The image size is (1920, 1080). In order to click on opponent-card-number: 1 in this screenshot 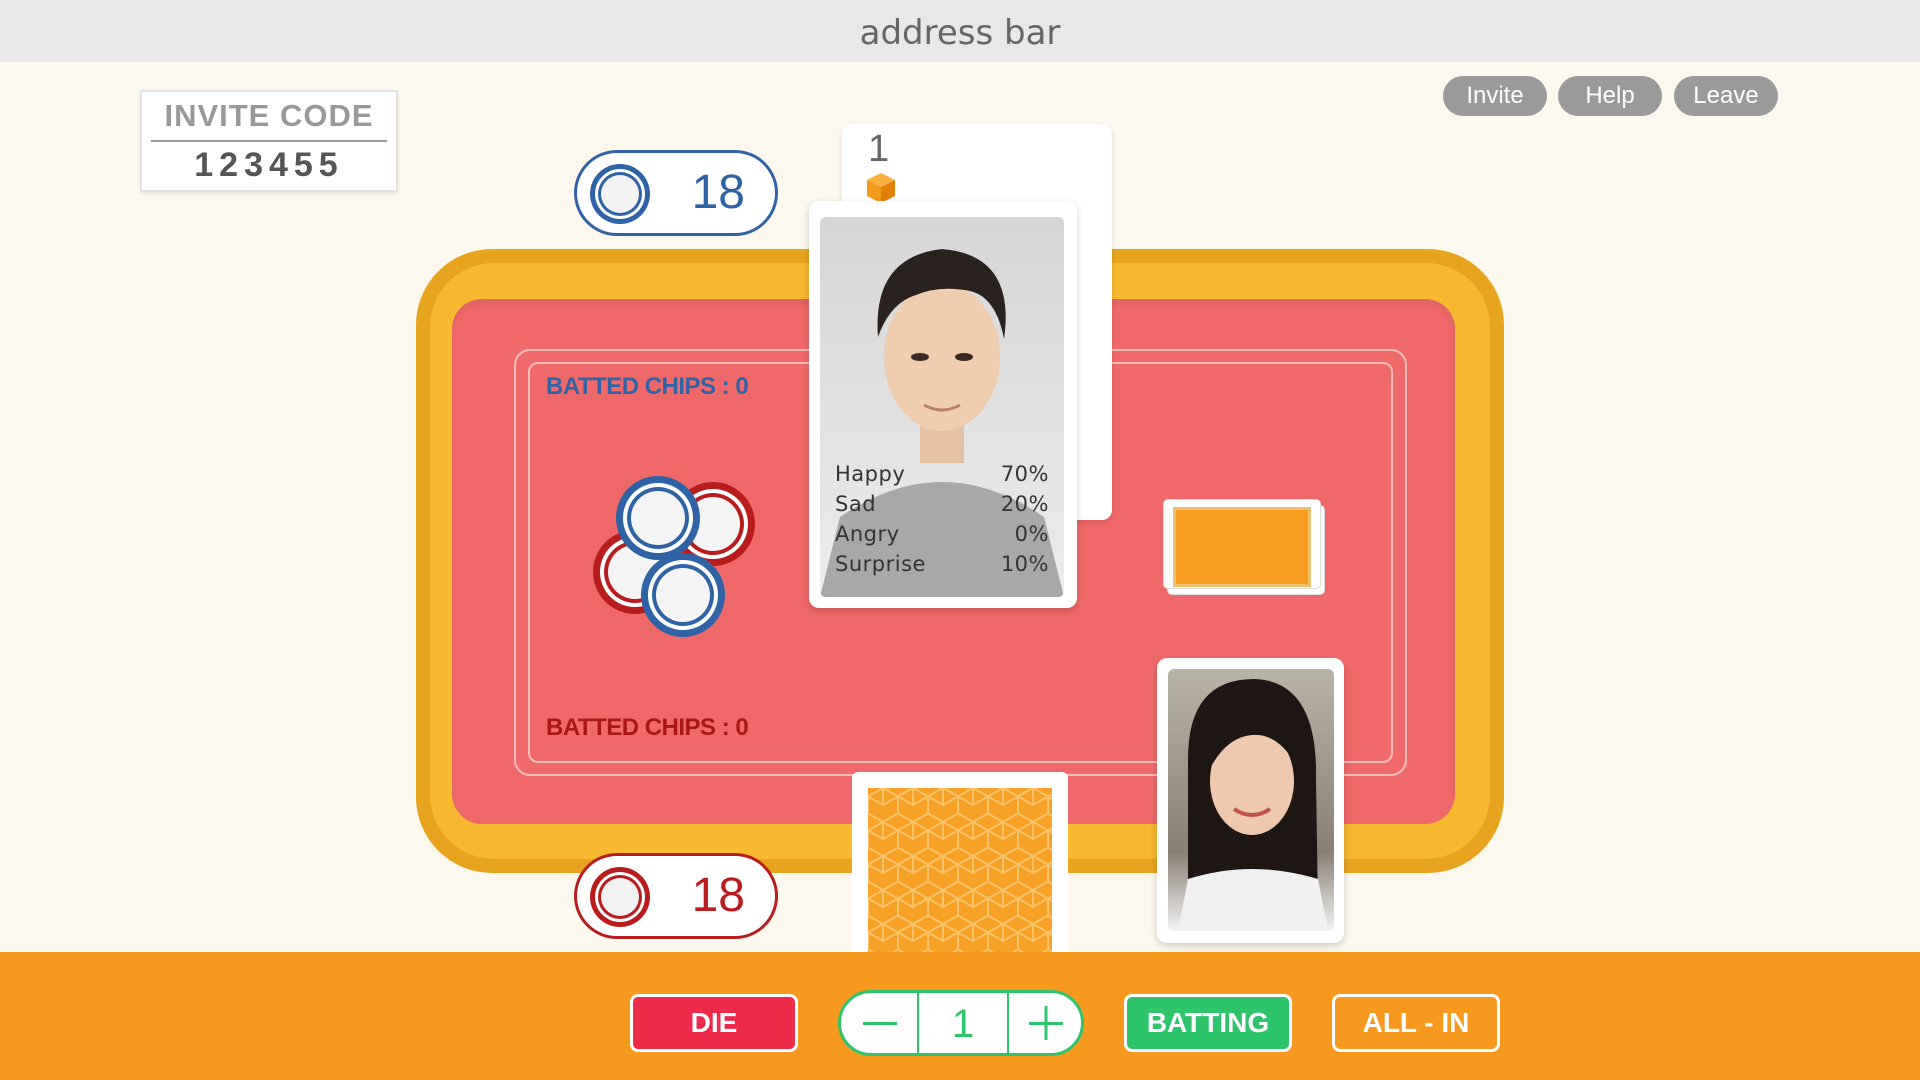, I will do `click(879, 149)`.